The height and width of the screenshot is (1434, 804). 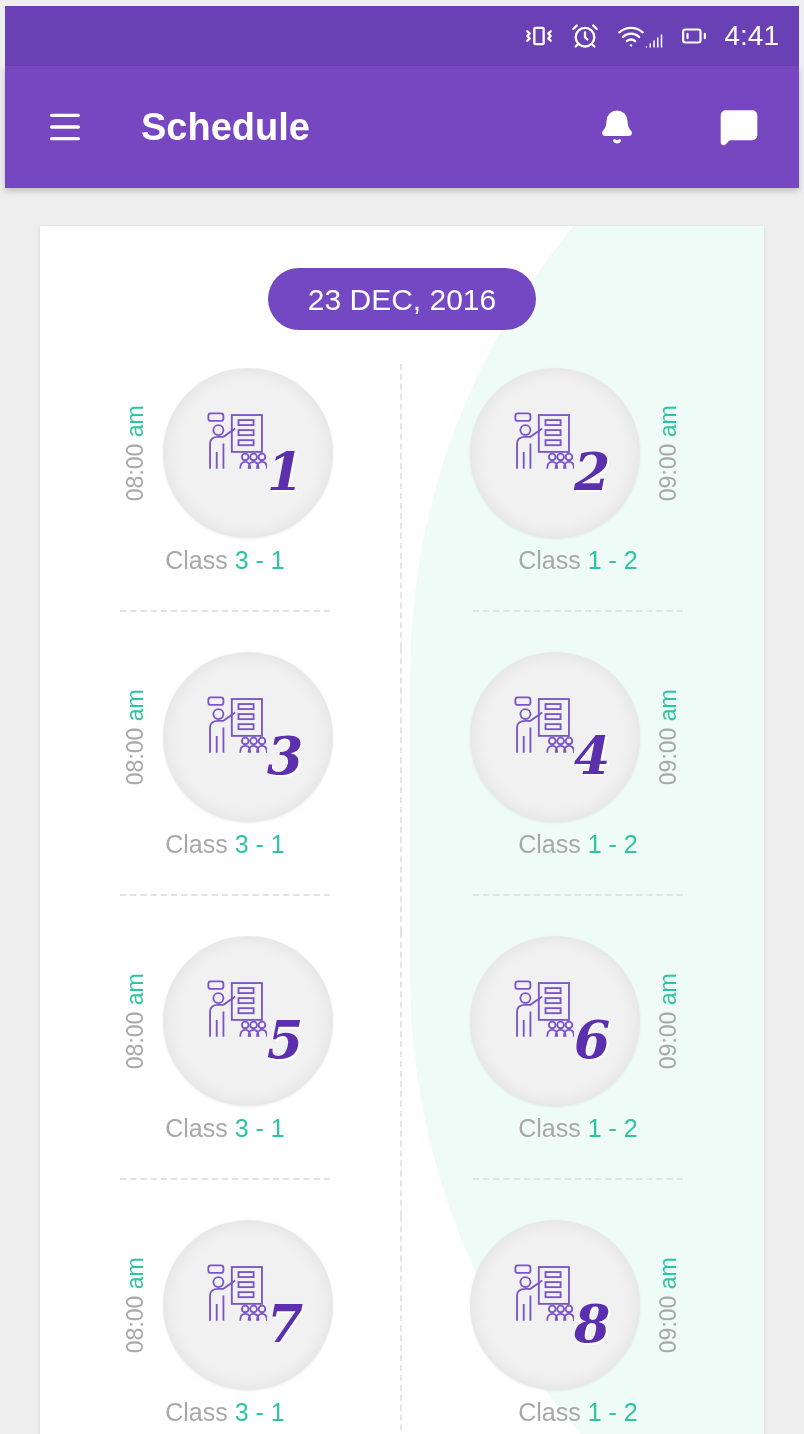 What do you see at coordinates (739, 127) in the screenshot?
I see `messages-button` at bounding box center [739, 127].